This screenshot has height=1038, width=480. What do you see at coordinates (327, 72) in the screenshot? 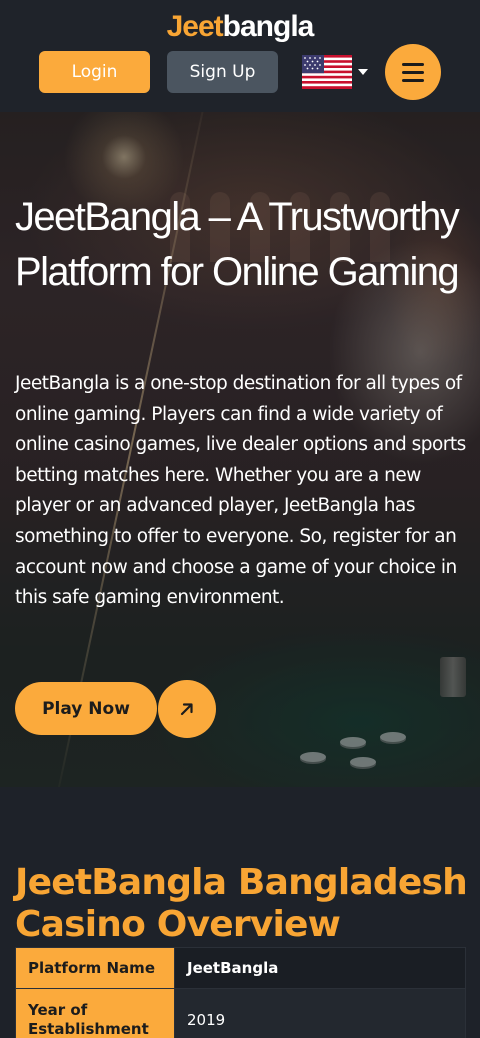
I see `us-flag-icon` at bounding box center [327, 72].